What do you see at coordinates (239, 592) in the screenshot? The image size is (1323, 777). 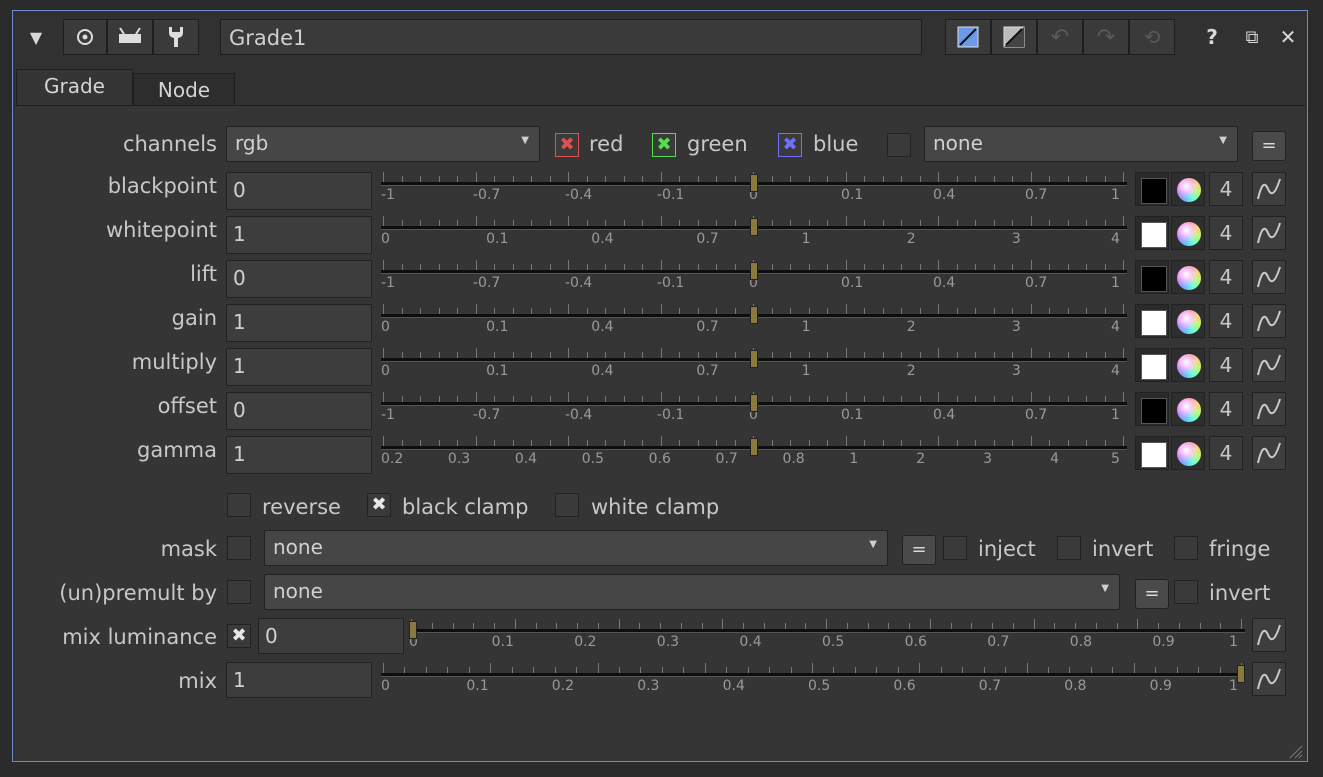 I see `premult-checkbox` at bounding box center [239, 592].